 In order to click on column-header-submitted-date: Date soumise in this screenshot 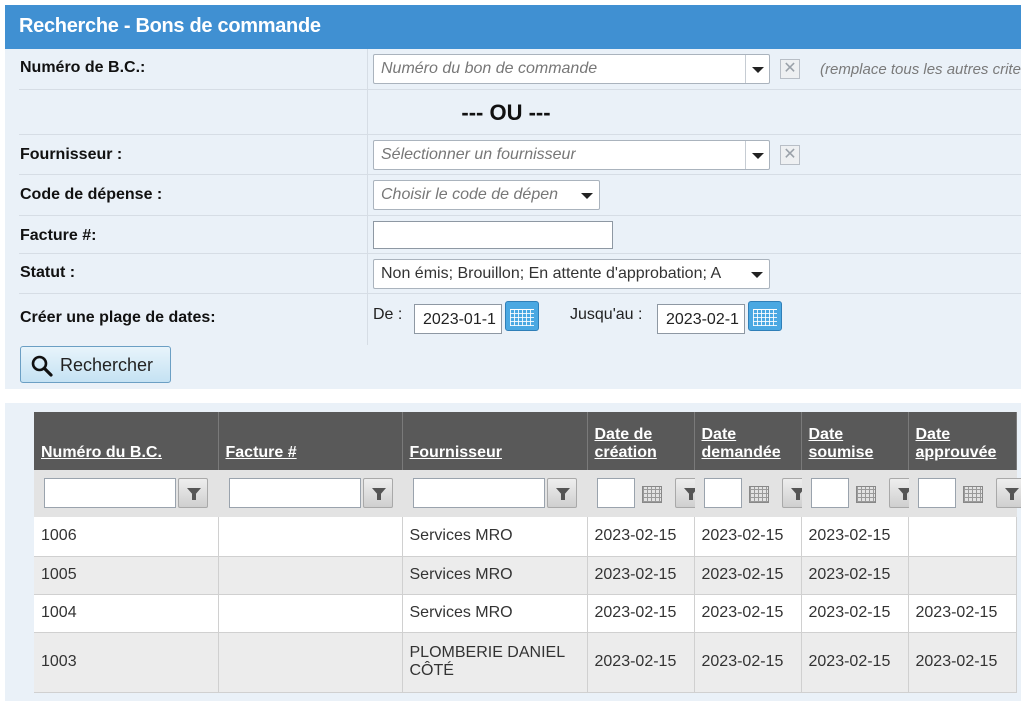, I will do `click(855, 441)`.